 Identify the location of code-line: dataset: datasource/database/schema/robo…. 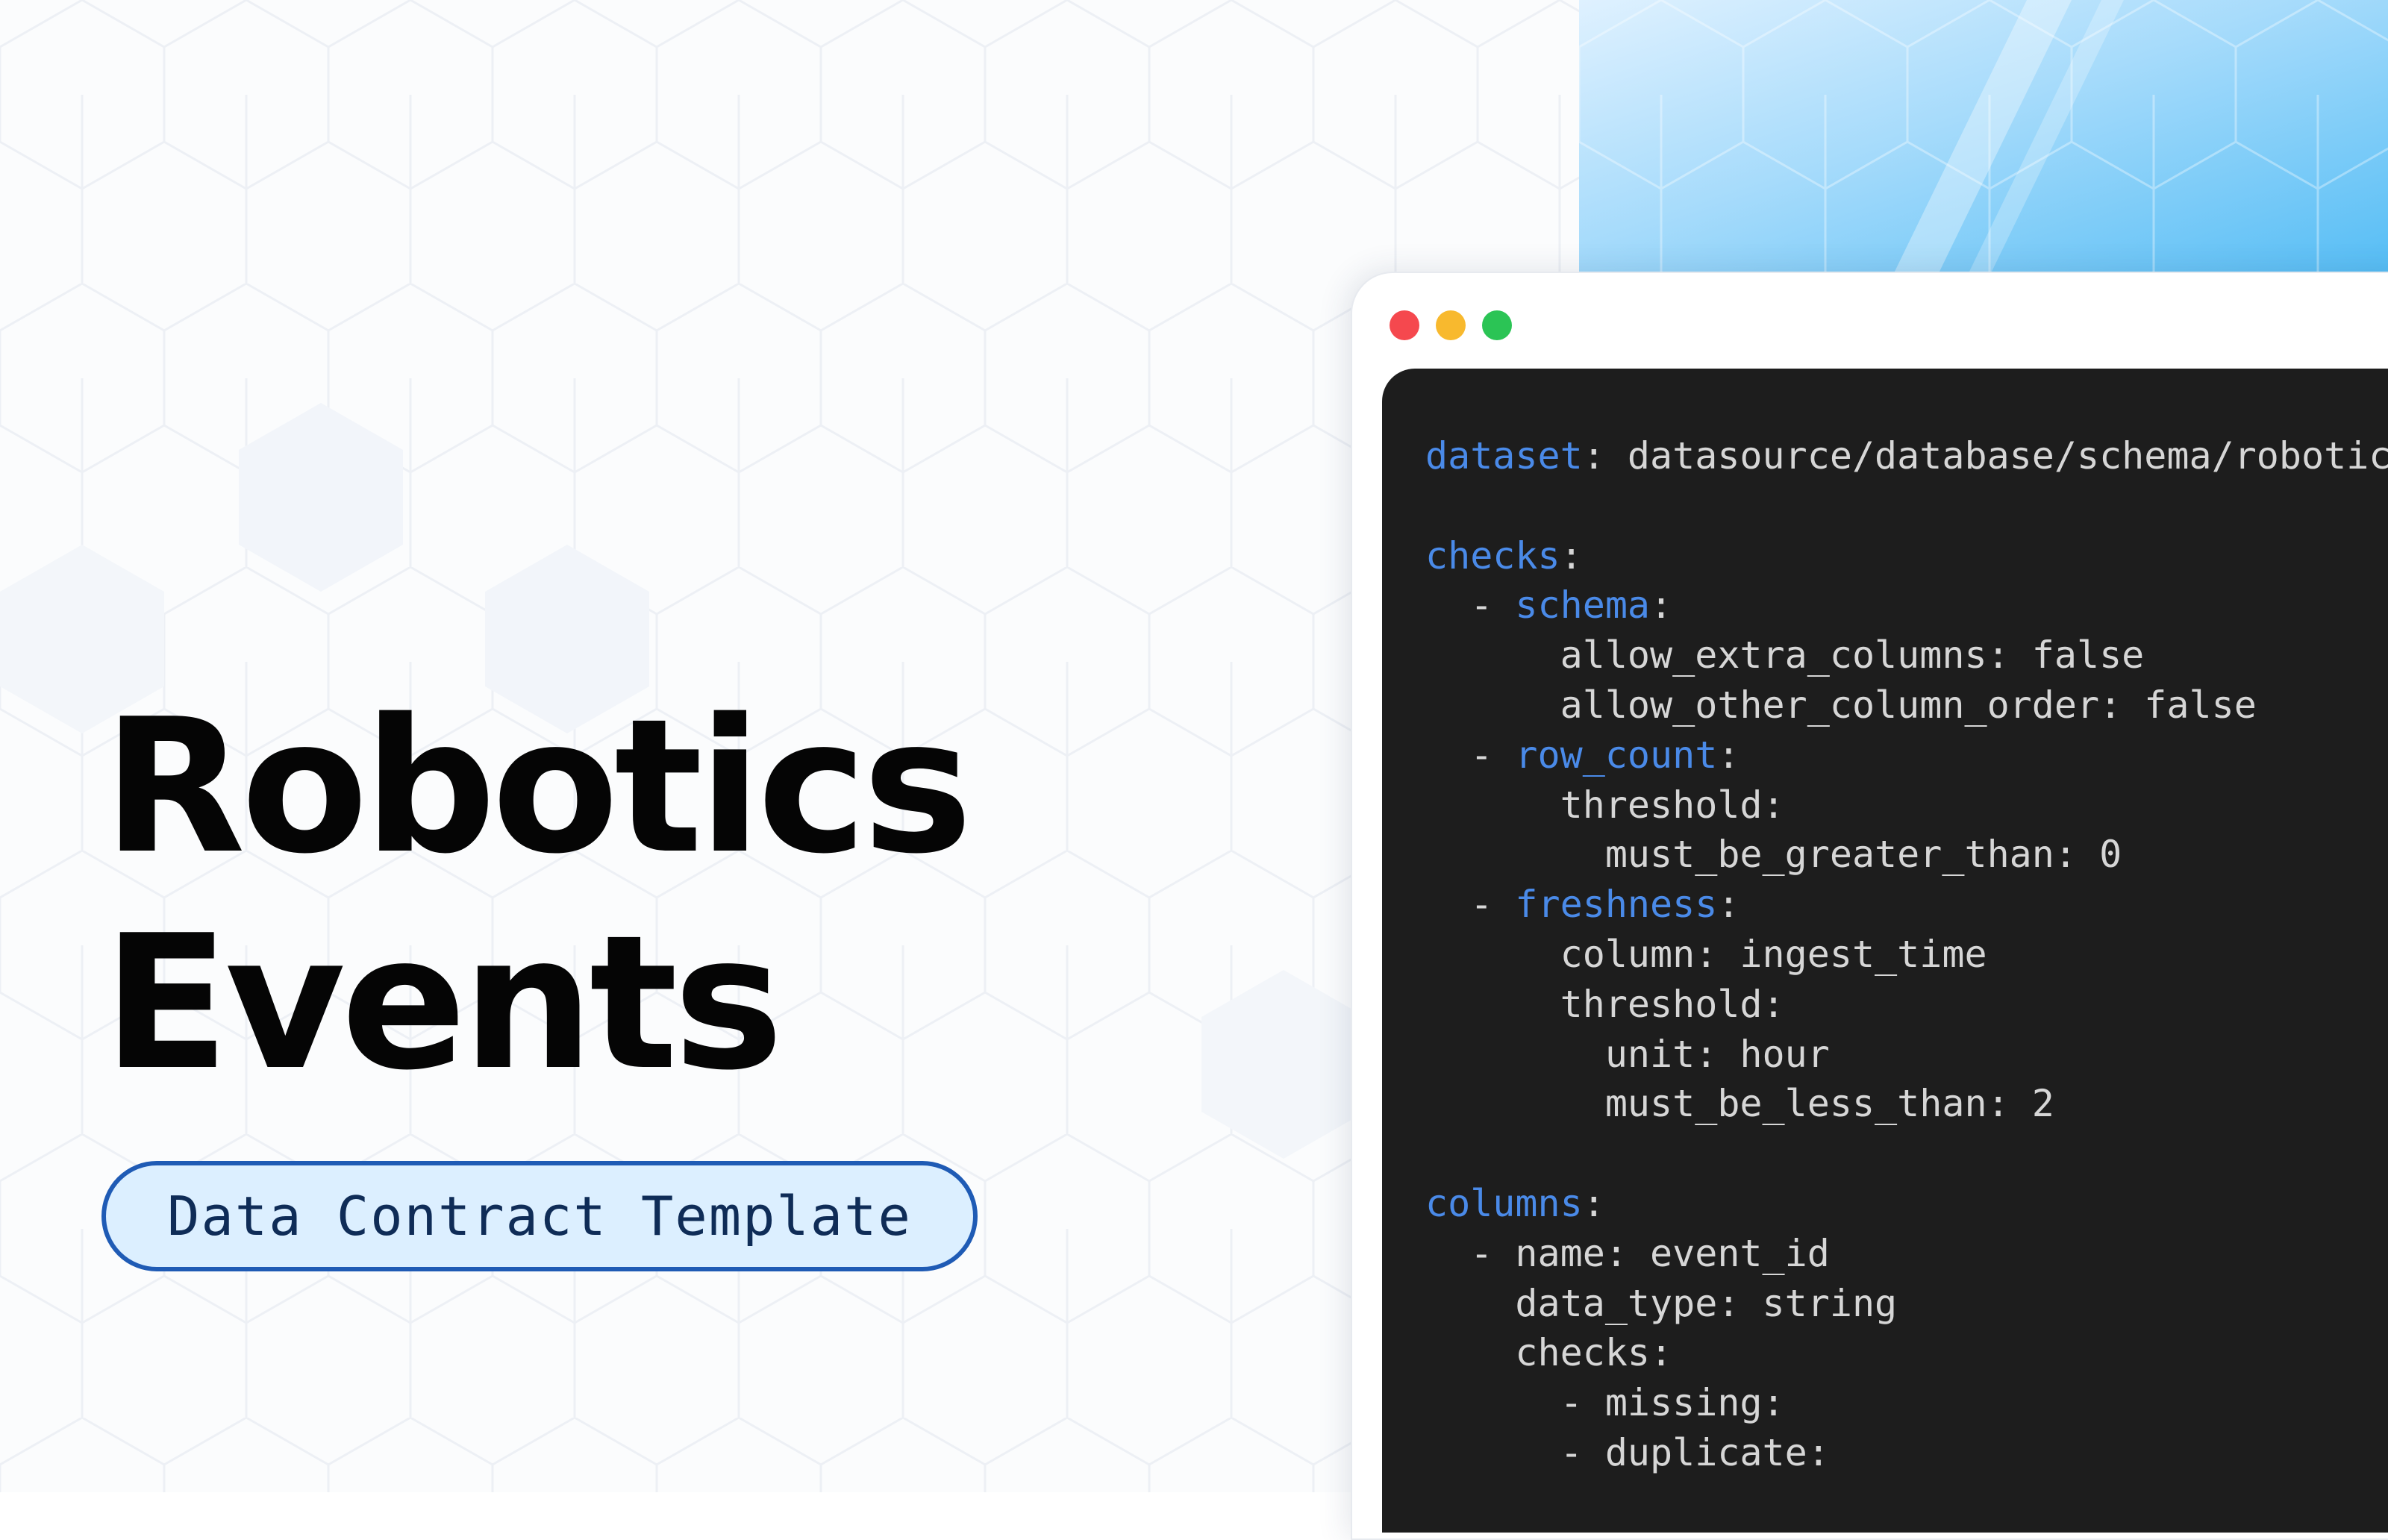
(1907, 456).